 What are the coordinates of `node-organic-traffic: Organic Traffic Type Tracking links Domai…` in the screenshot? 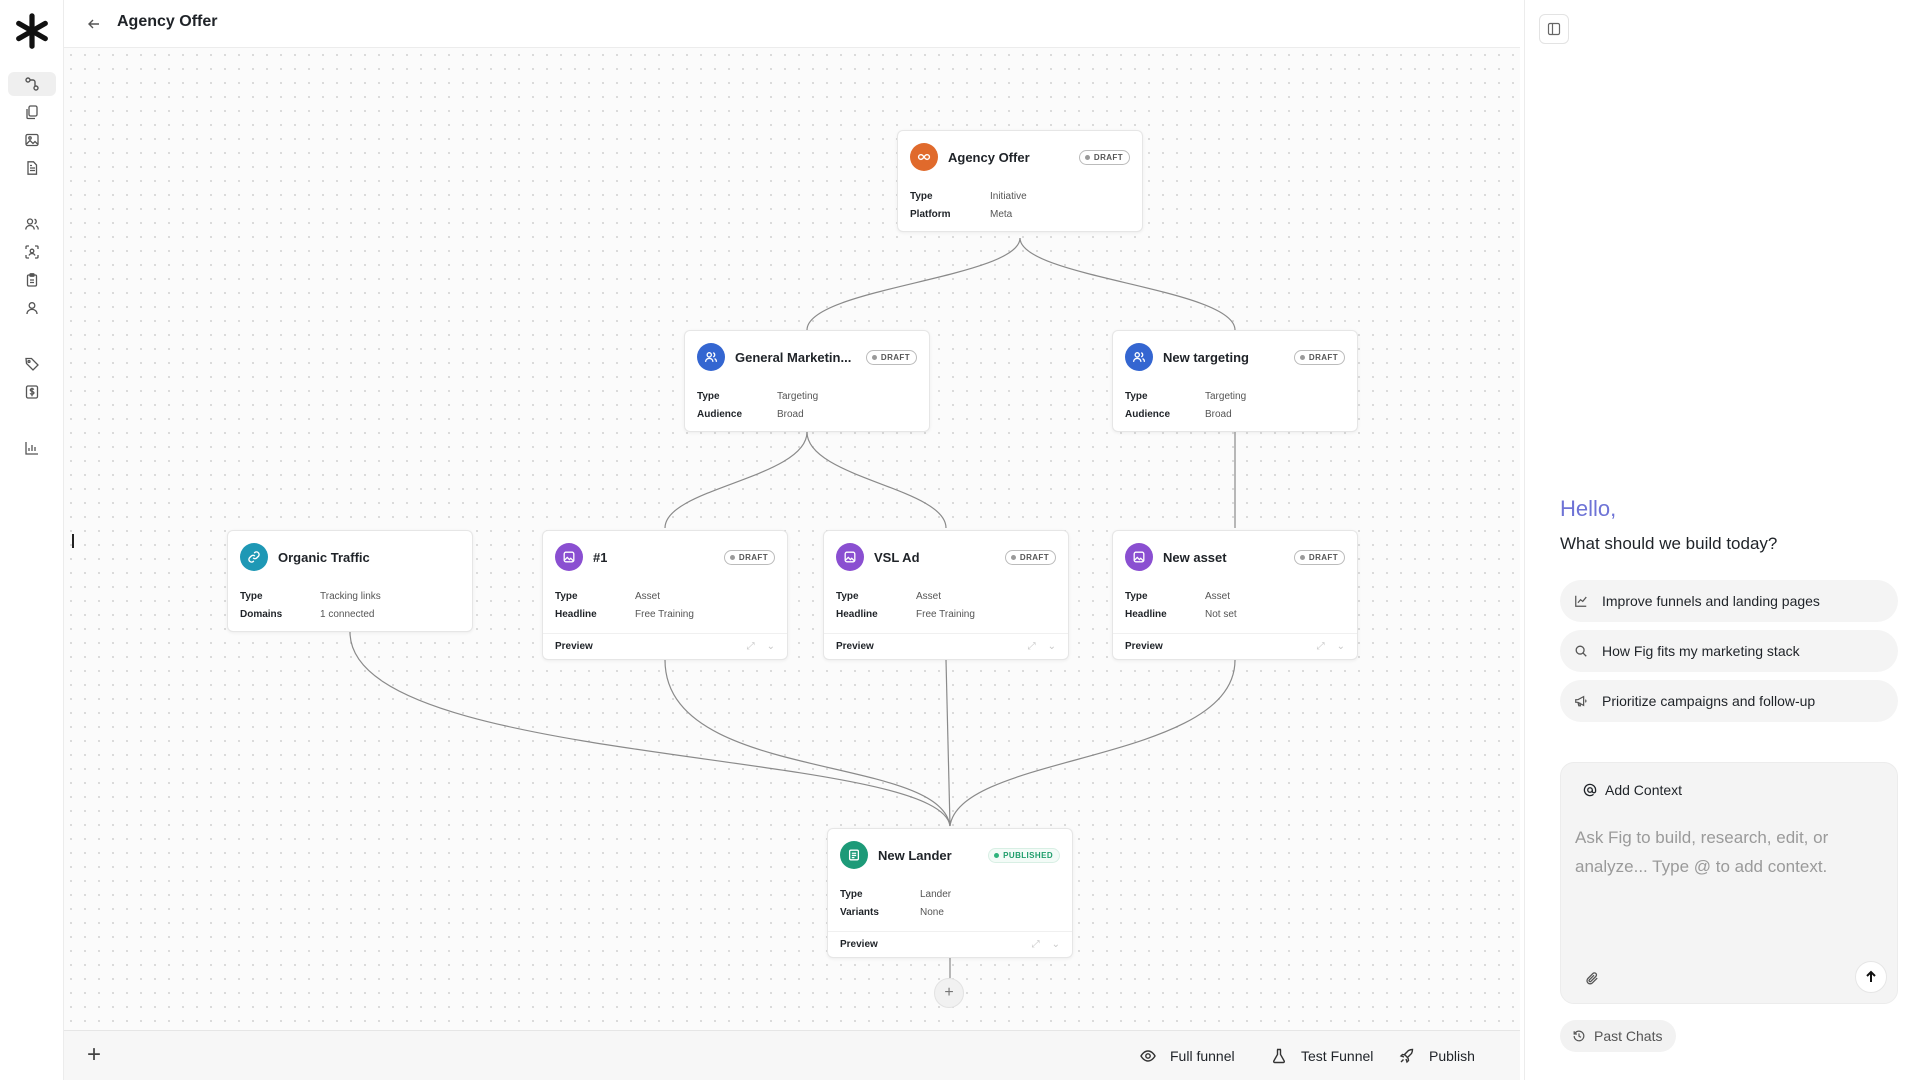 It's located at (350, 581).